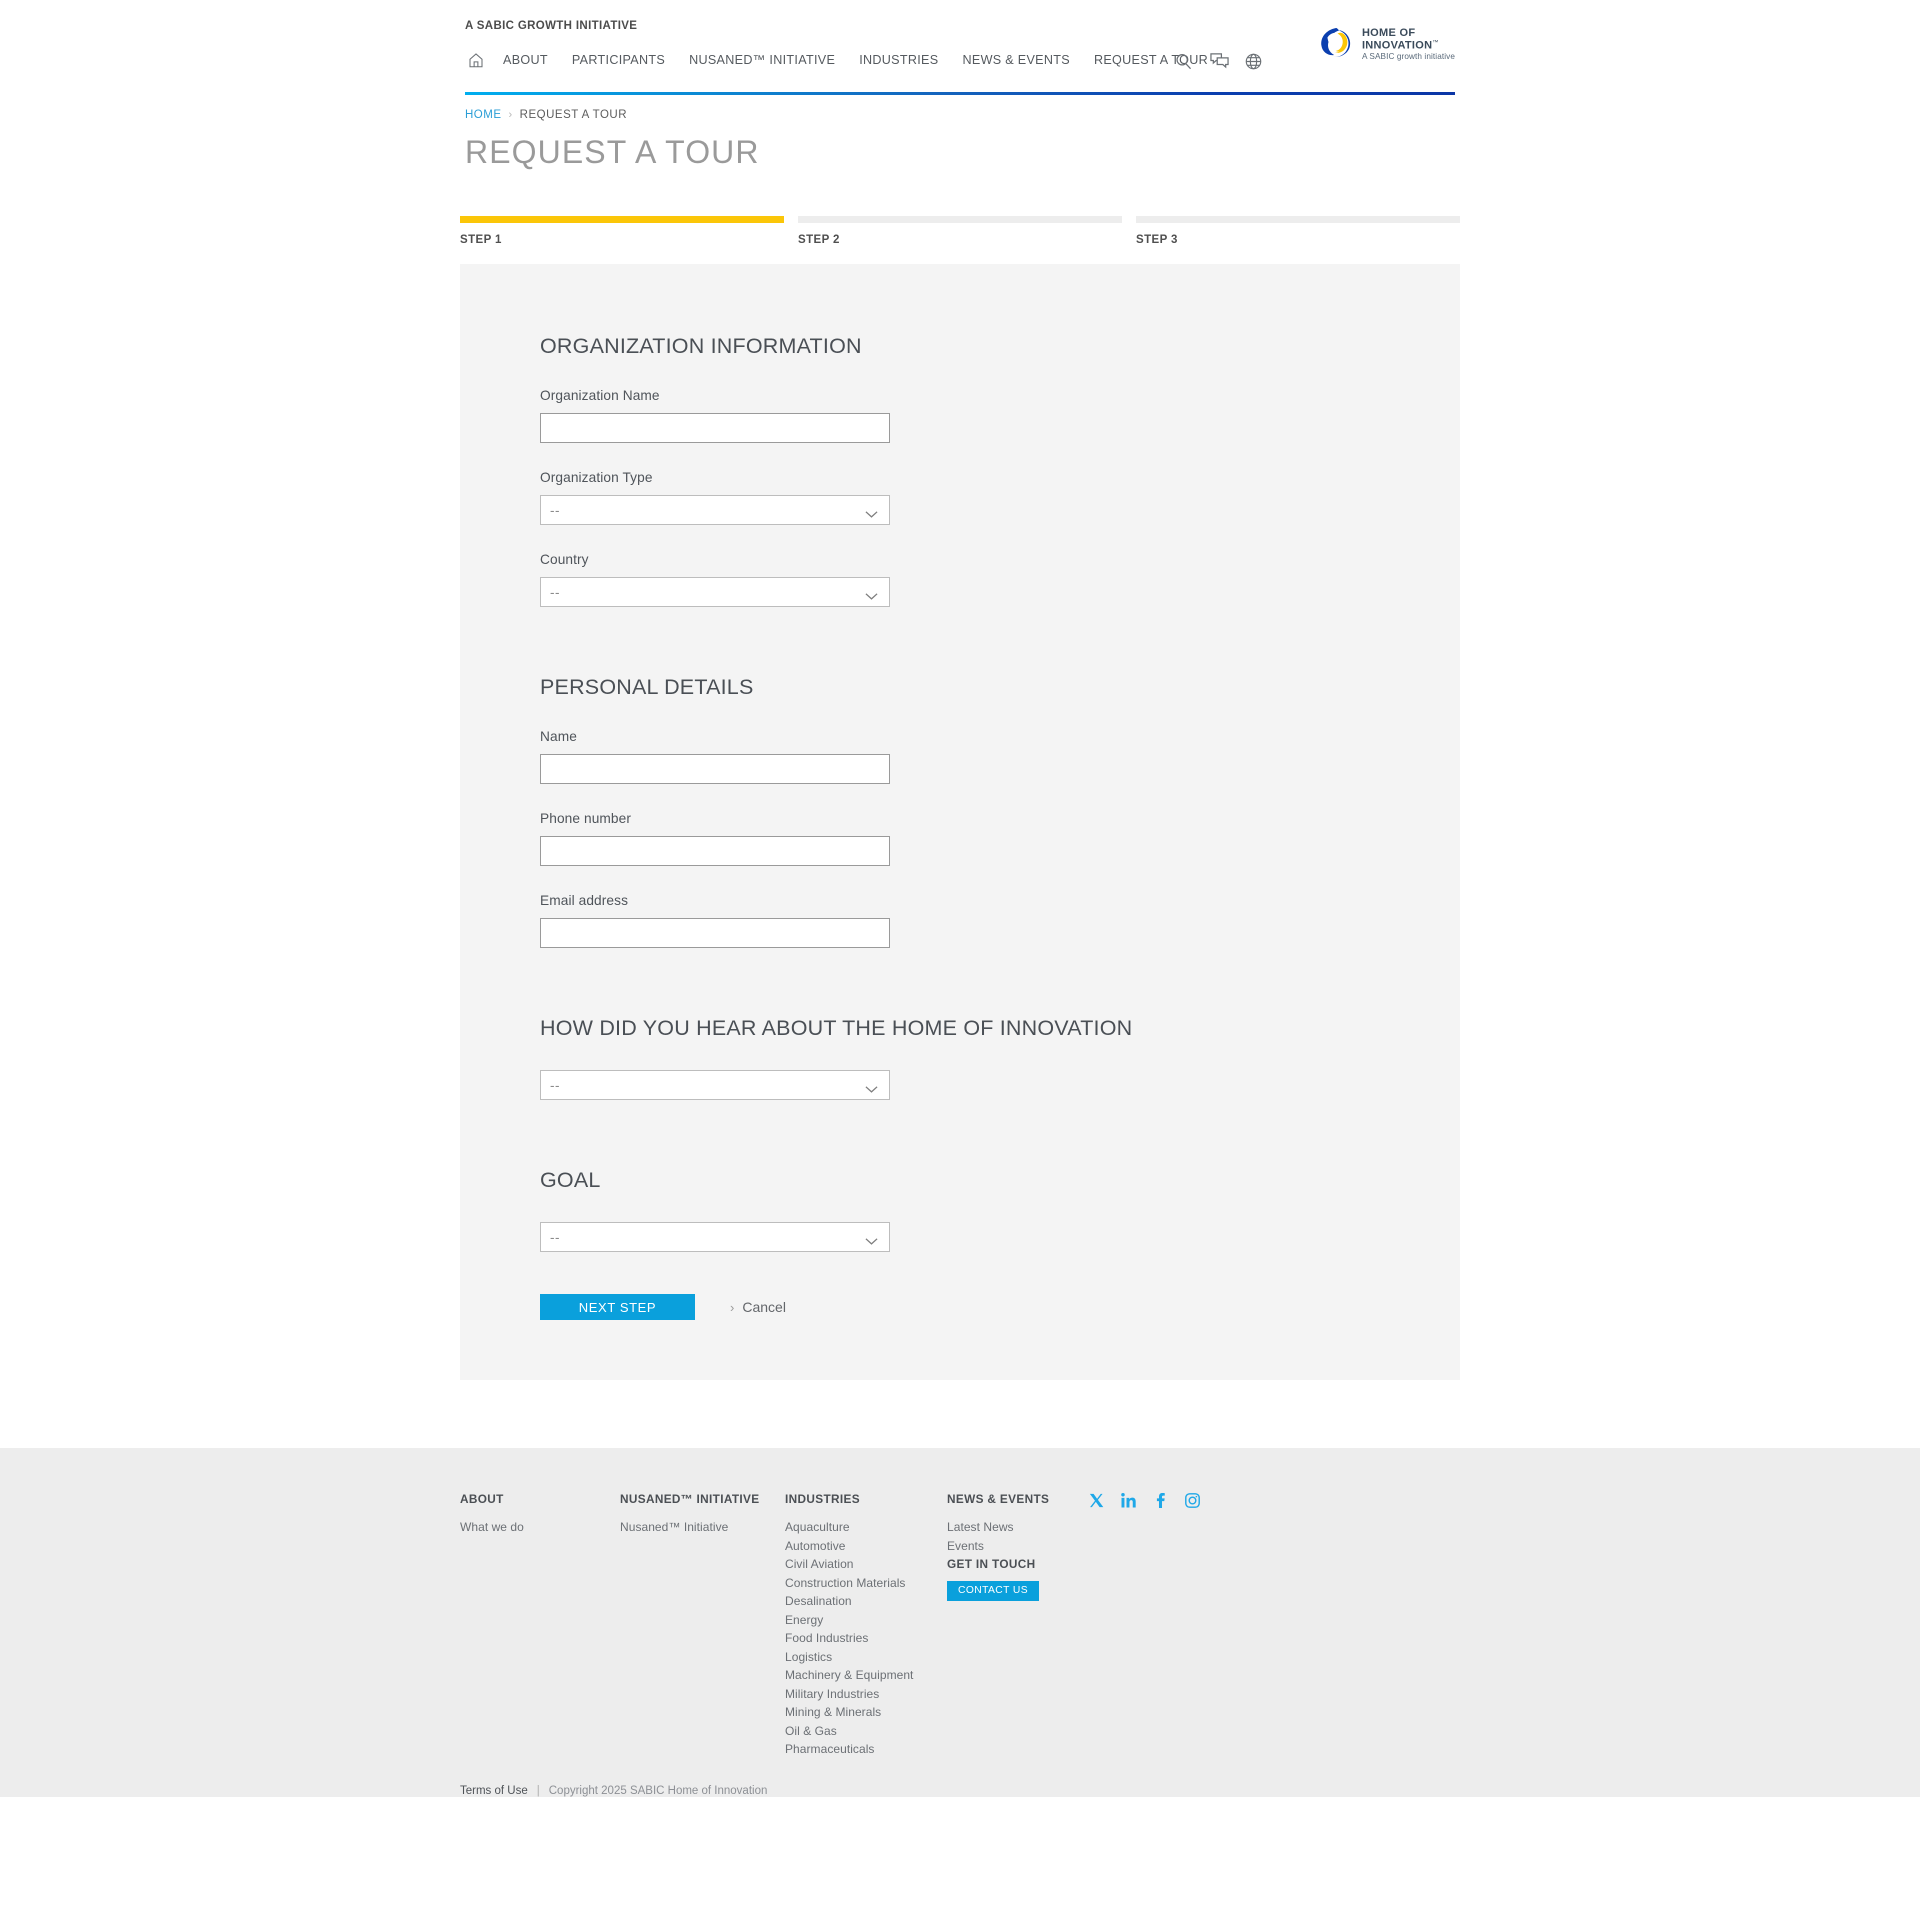 Image resolution: width=1920 pixels, height=1930 pixels. What do you see at coordinates (819, 240) in the screenshot?
I see `stepper-label-2: STEP 2` at bounding box center [819, 240].